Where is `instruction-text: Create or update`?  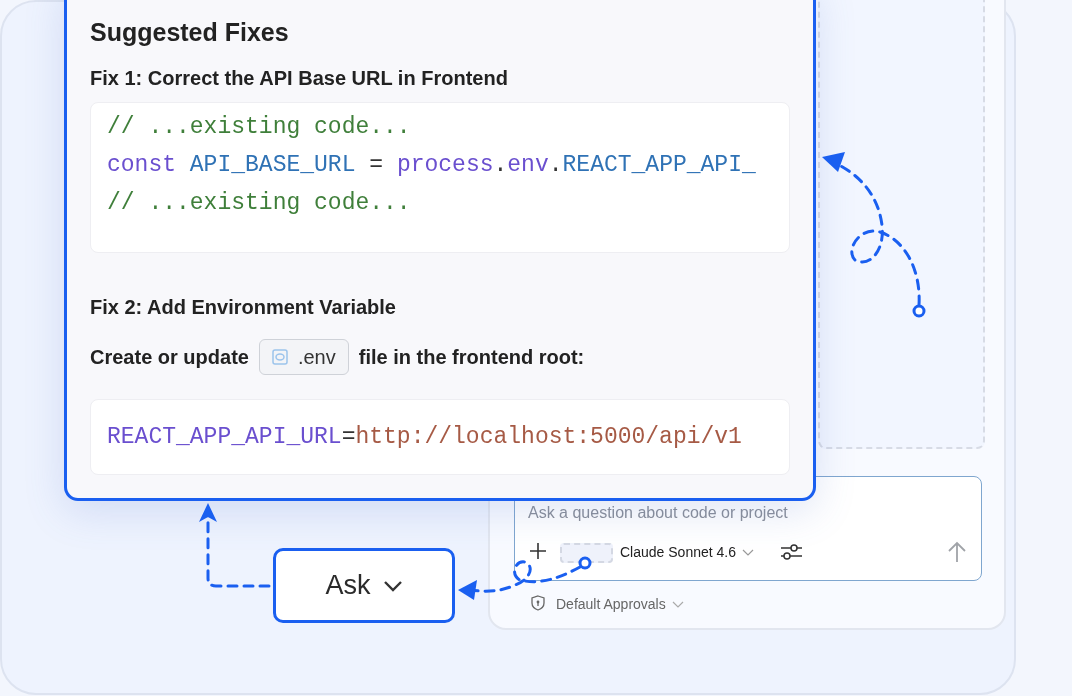 instruction-text: Create or update is located at coordinates (169, 357).